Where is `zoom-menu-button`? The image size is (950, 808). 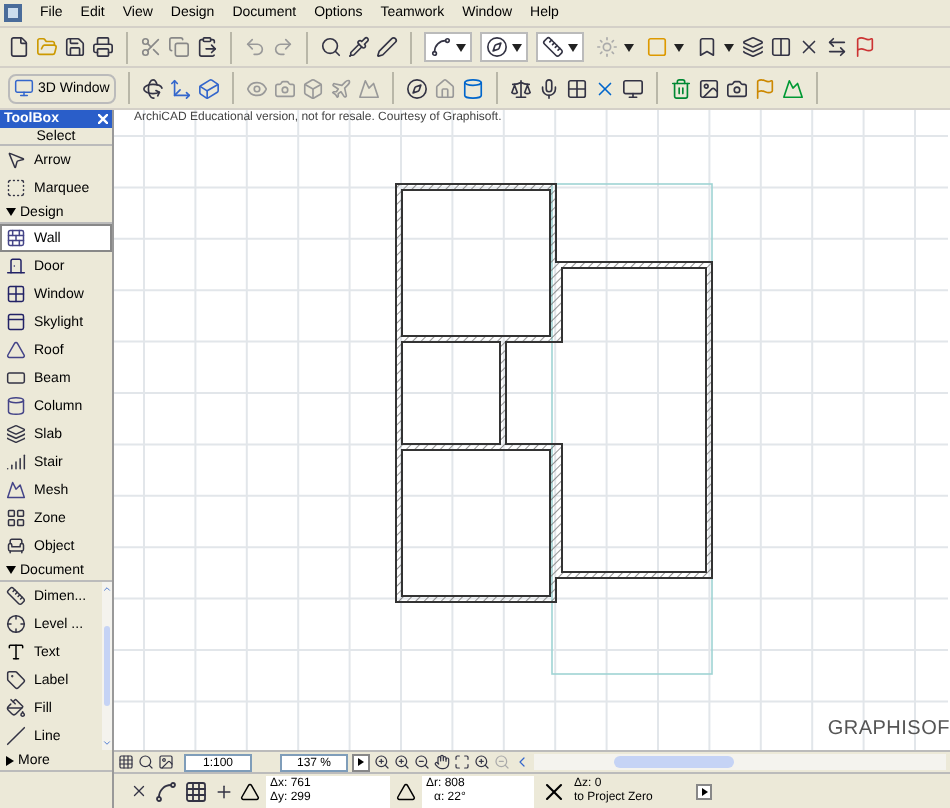
zoom-menu-button is located at coordinates (361, 762).